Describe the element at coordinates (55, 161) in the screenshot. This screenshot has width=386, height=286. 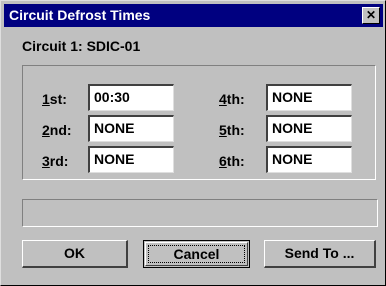
I see `label-3rd: 3rd:` at that location.